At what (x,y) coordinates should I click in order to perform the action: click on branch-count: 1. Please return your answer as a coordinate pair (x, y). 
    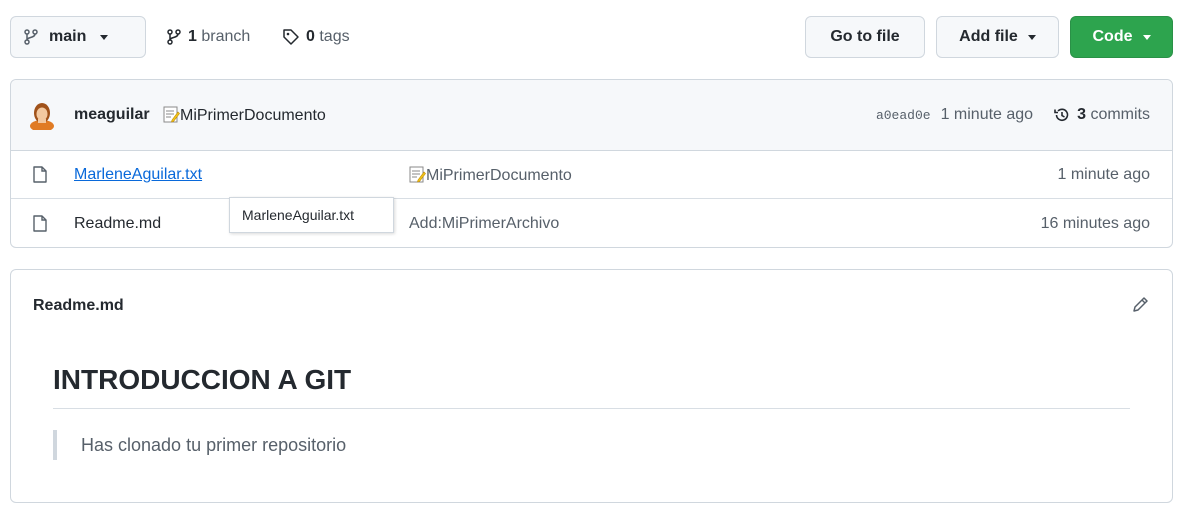
    Looking at the image, I should click on (192, 36).